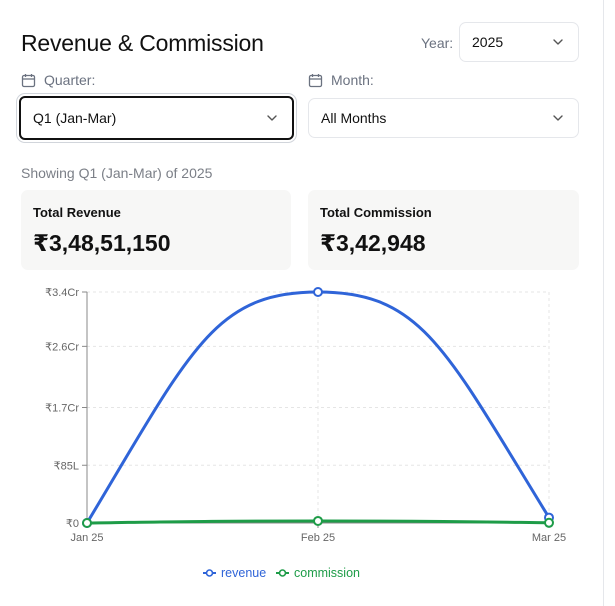 The image size is (615, 606). What do you see at coordinates (352, 80) in the screenshot?
I see `month-label-text: Month:` at bounding box center [352, 80].